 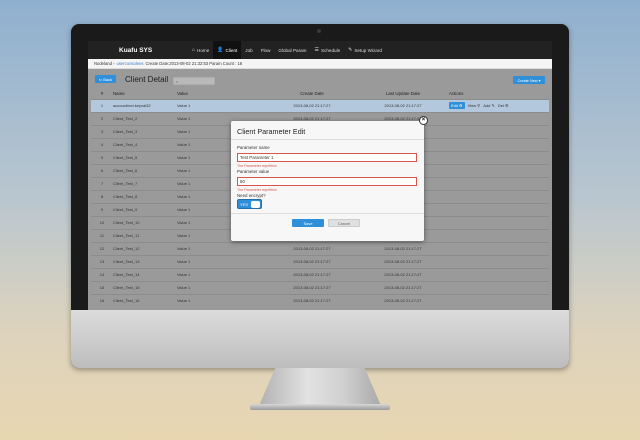 I want to click on param-value-value: 80, so click(x=242, y=181).